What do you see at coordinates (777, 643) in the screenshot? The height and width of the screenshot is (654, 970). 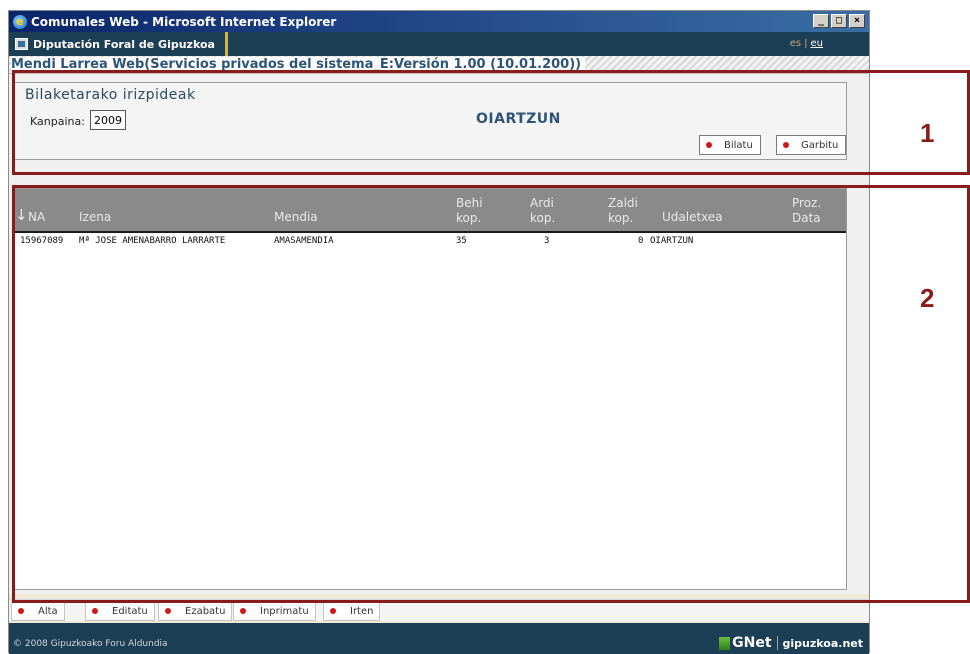 I see `gnet-divider` at bounding box center [777, 643].